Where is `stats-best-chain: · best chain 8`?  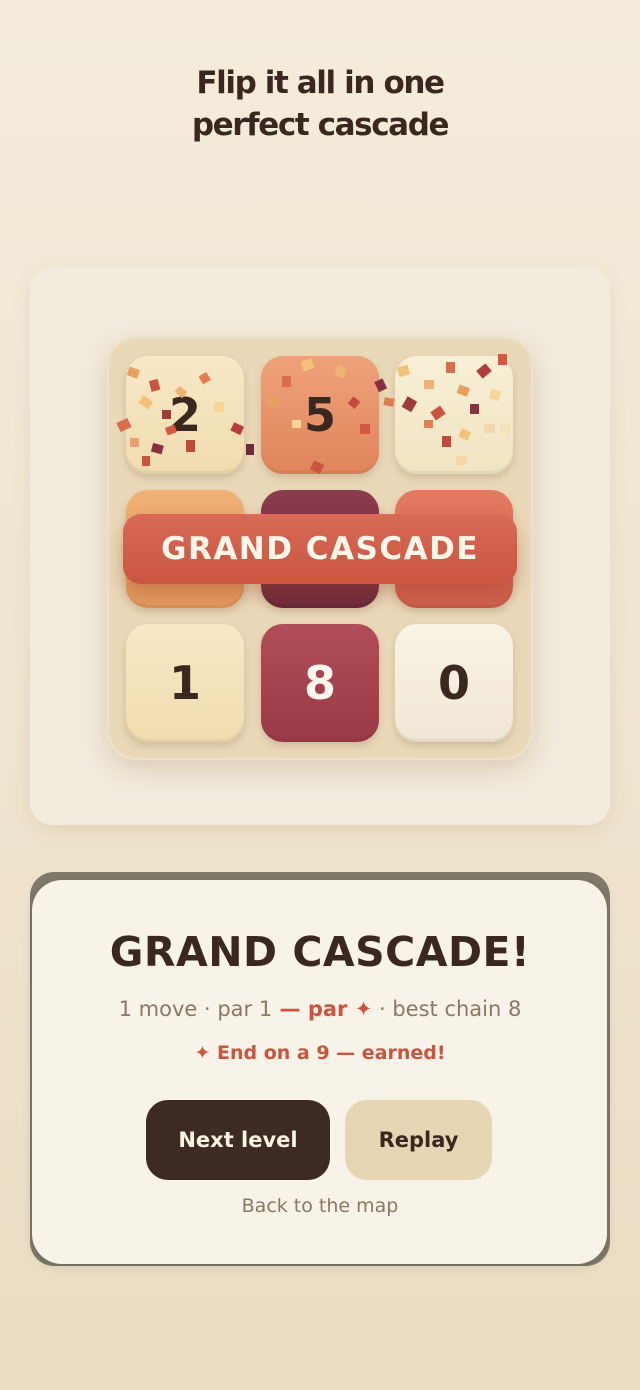 stats-best-chain: · best chain 8 is located at coordinates (447, 1009).